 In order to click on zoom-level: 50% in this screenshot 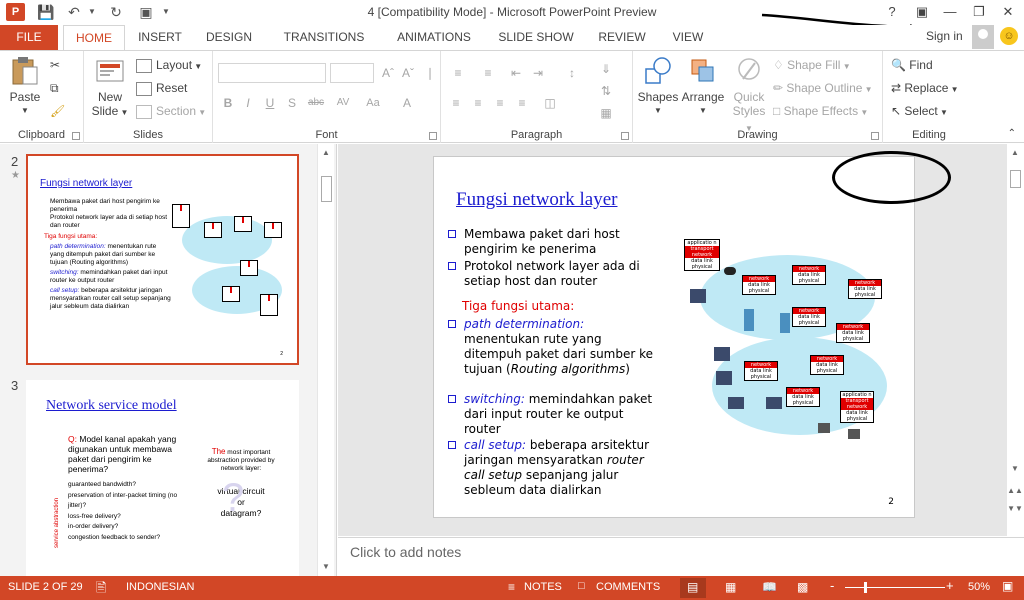, I will do `click(979, 587)`.